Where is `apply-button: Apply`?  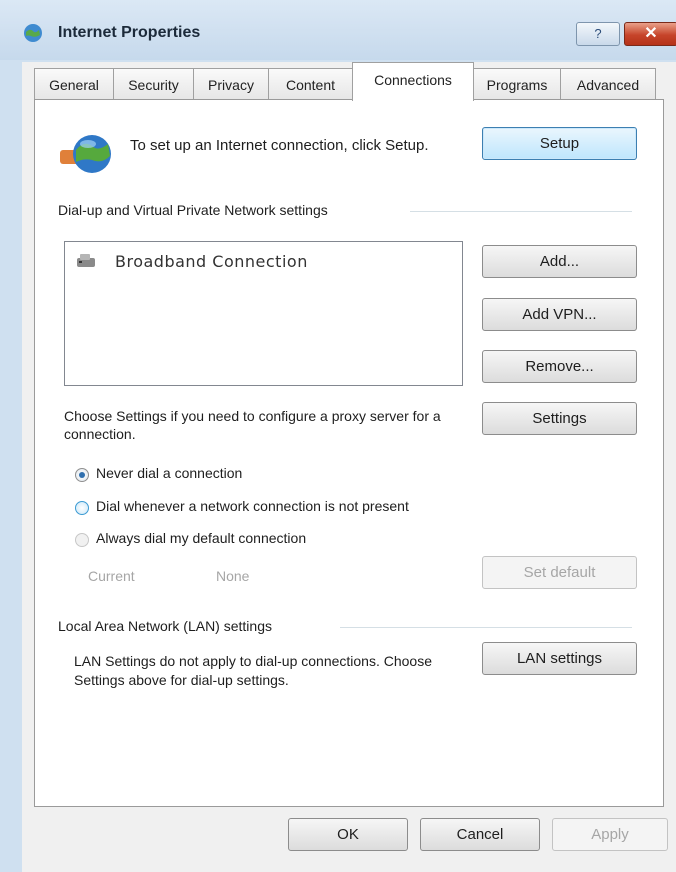
apply-button: Apply is located at coordinates (610, 834).